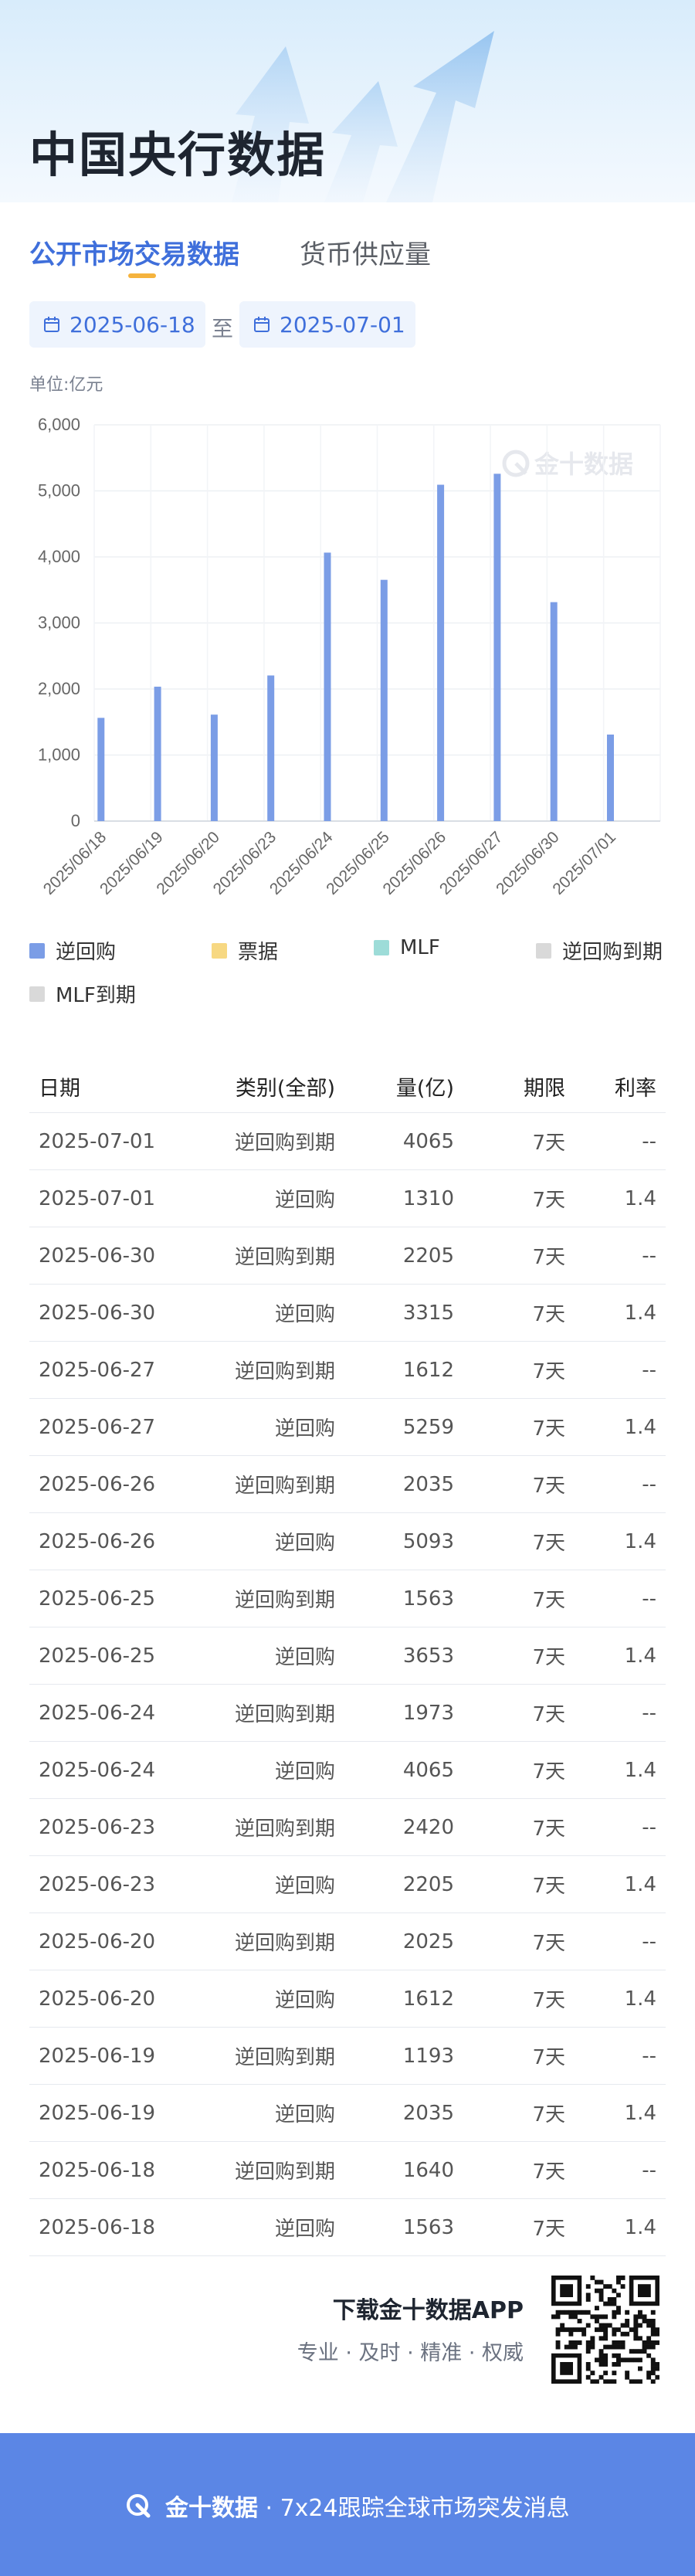 This screenshot has height=2576, width=695. I want to click on bar-逆回购-2025/06/18, so click(101, 770).